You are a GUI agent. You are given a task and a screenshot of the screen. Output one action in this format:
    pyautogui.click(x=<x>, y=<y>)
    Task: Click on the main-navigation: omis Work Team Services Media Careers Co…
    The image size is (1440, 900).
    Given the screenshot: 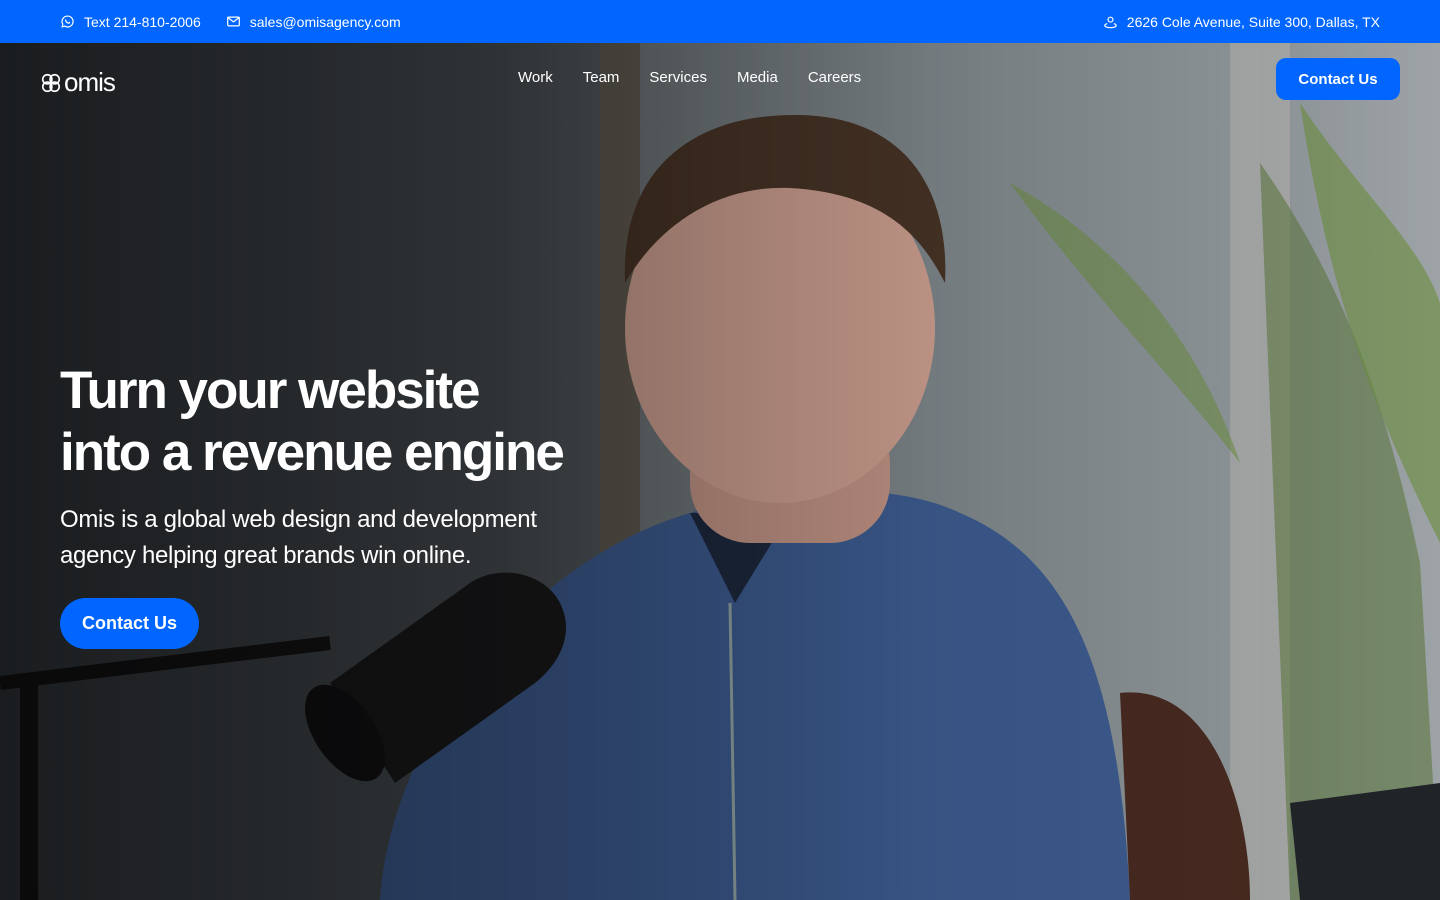 What is the action you would take?
    pyautogui.click(x=720, y=79)
    